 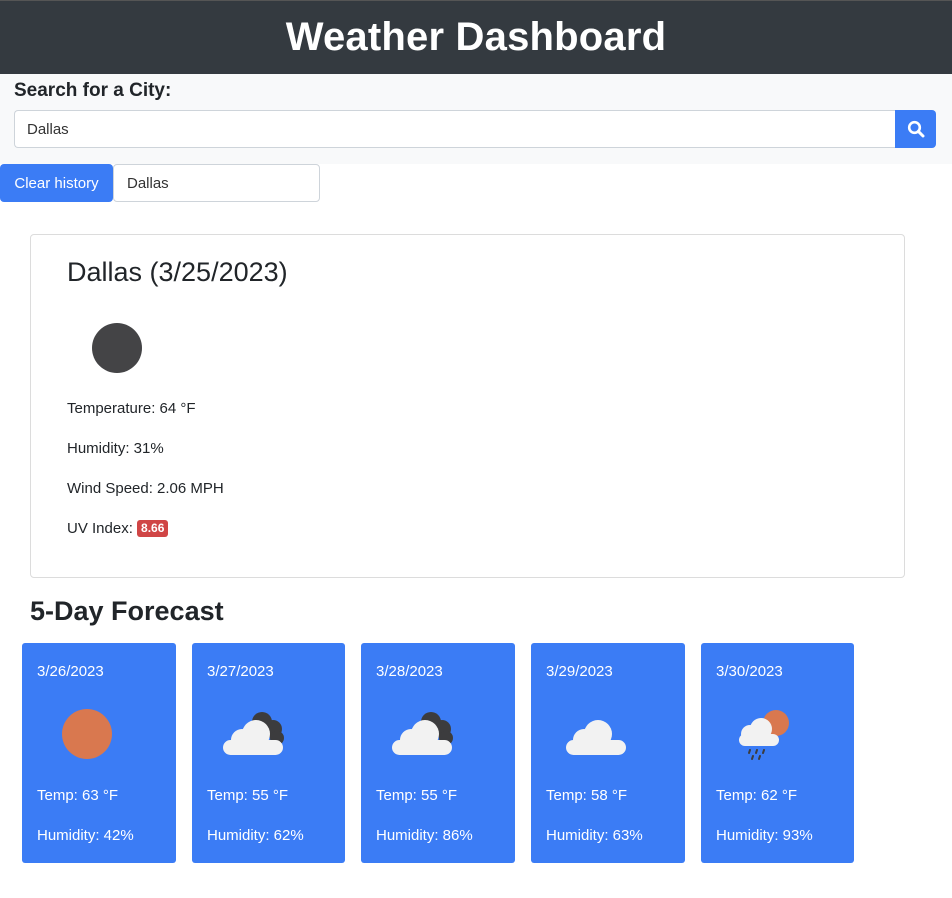 I want to click on forecast-humidity: Humidity: 62%, so click(x=255, y=835).